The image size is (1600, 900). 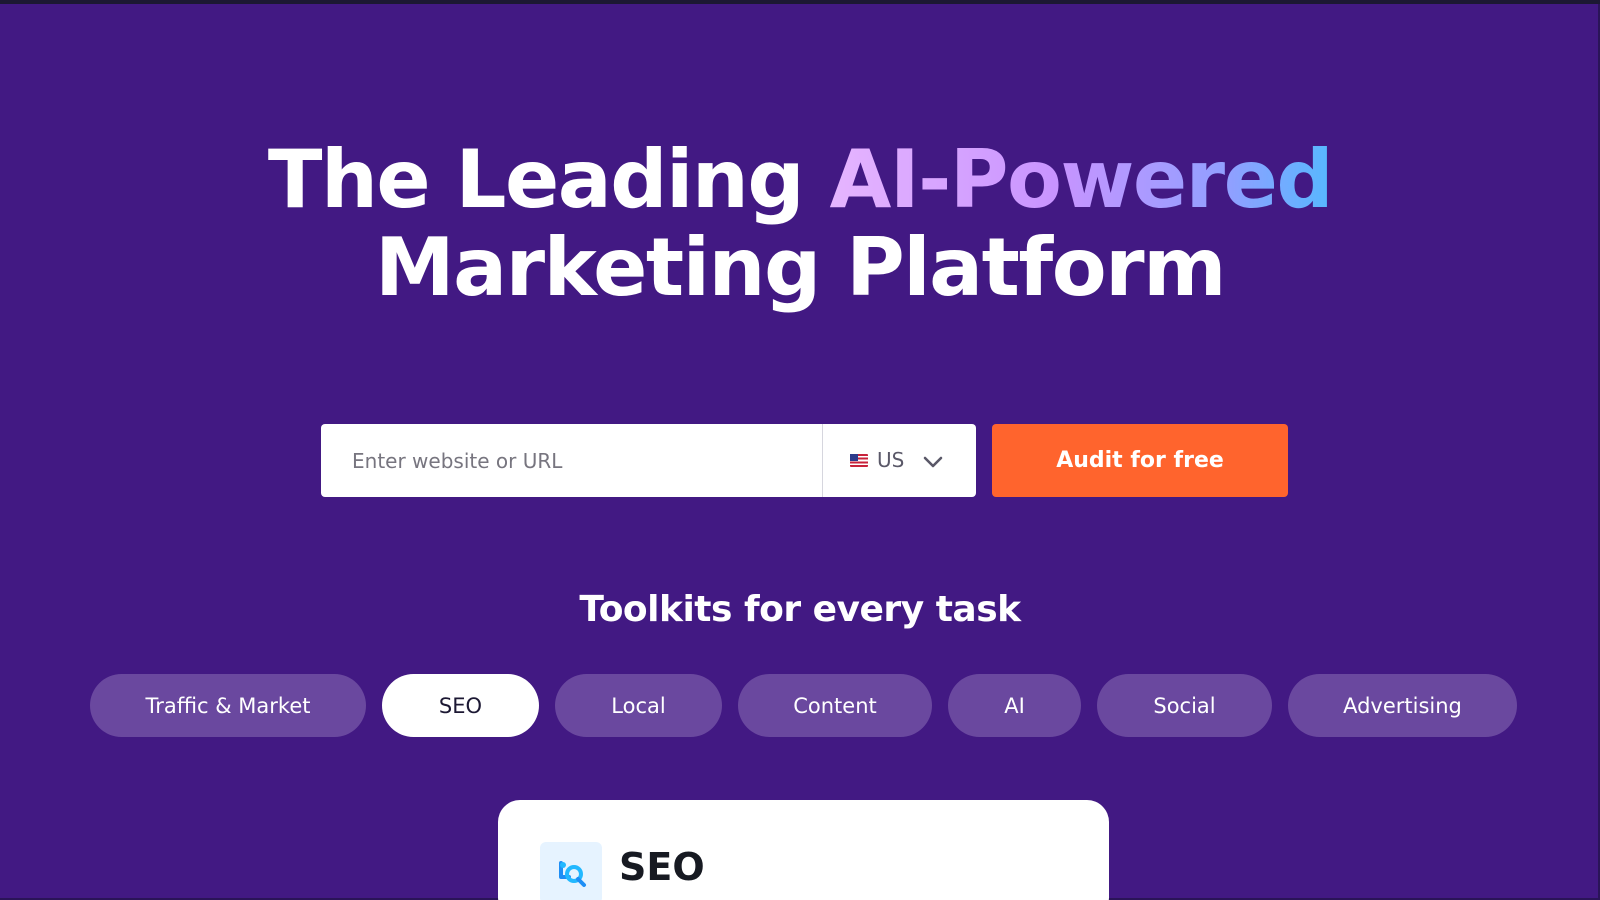 I want to click on toolkits-heading: Toolkits for every task, so click(x=800, y=609).